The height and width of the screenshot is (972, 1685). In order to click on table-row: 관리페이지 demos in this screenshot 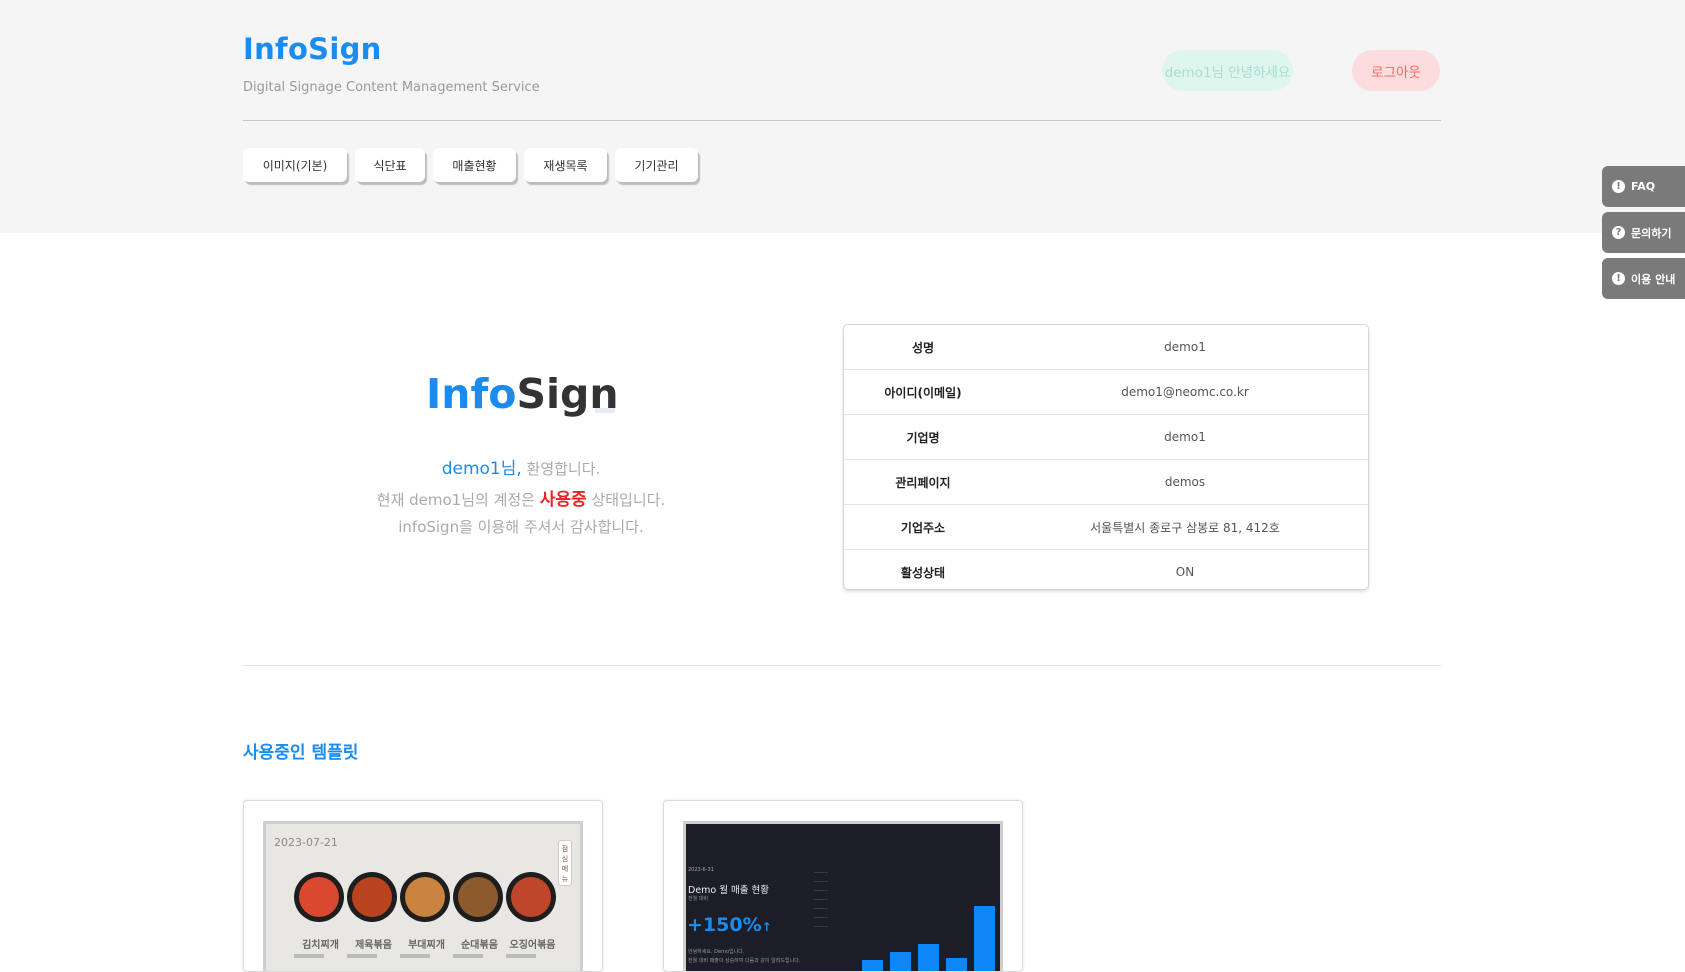, I will do `click(1106, 482)`.